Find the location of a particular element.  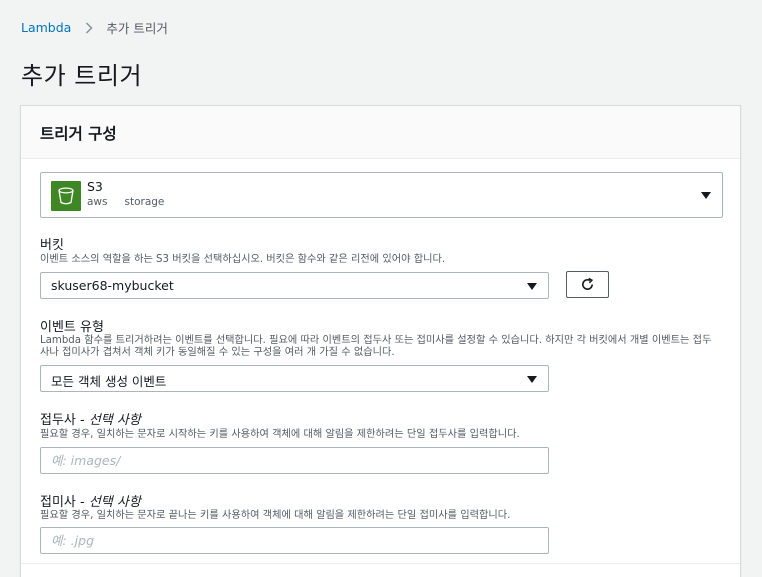

chevron-right-icon is located at coordinates (89, 27).